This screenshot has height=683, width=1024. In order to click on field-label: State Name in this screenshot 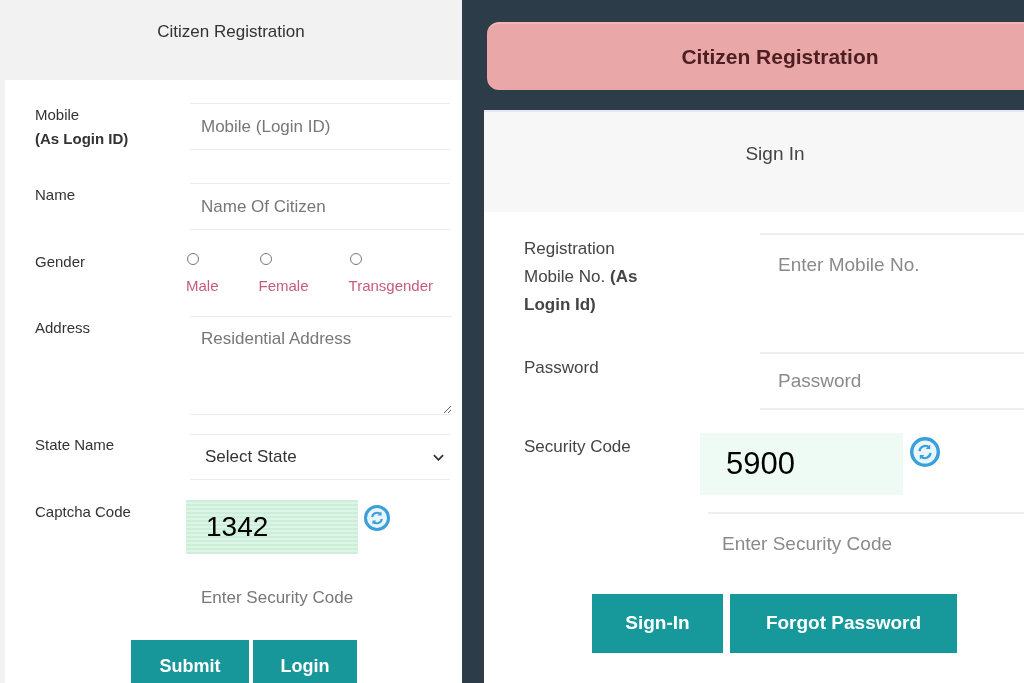, I will do `click(75, 445)`.